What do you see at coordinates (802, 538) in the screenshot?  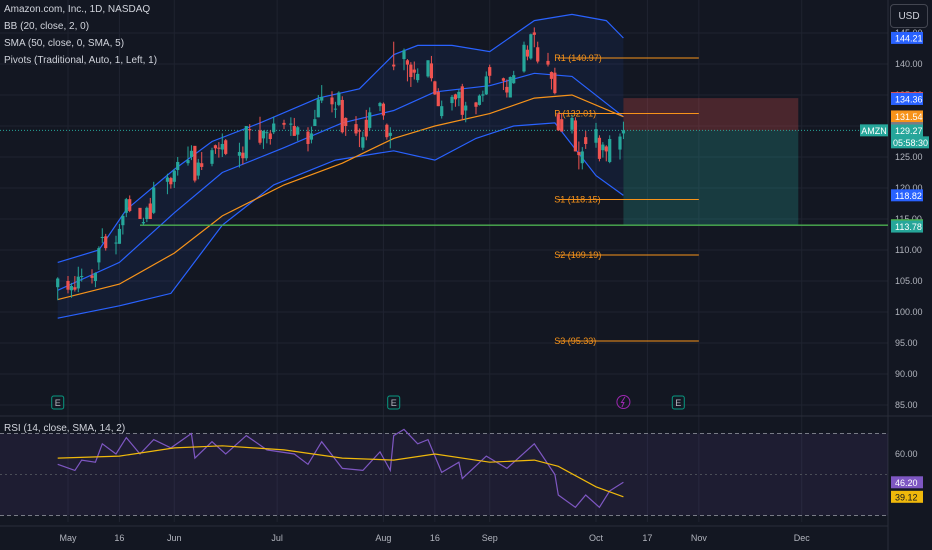 I see `time-axis-label: Dec` at bounding box center [802, 538].